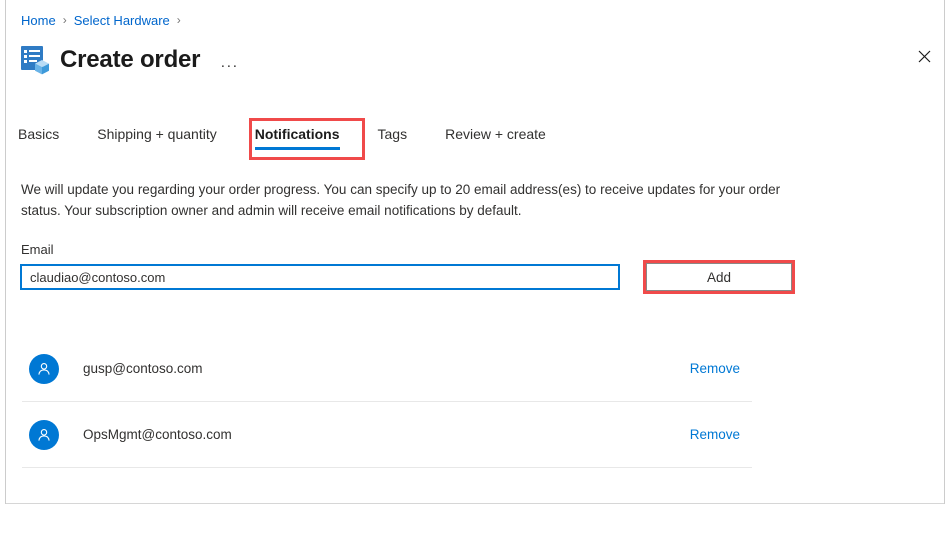 Image resolution: width=949 pixels, height=548 pixels. I want to click on tab-shipping-quantity: Shipping + quantity, so click(156, 137).